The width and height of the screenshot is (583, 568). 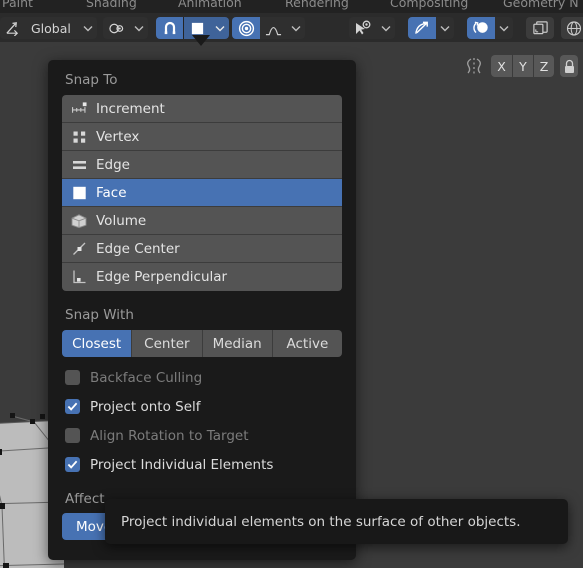 I want to click on snap-with-label: Snap With, so click(x=99, y=315).